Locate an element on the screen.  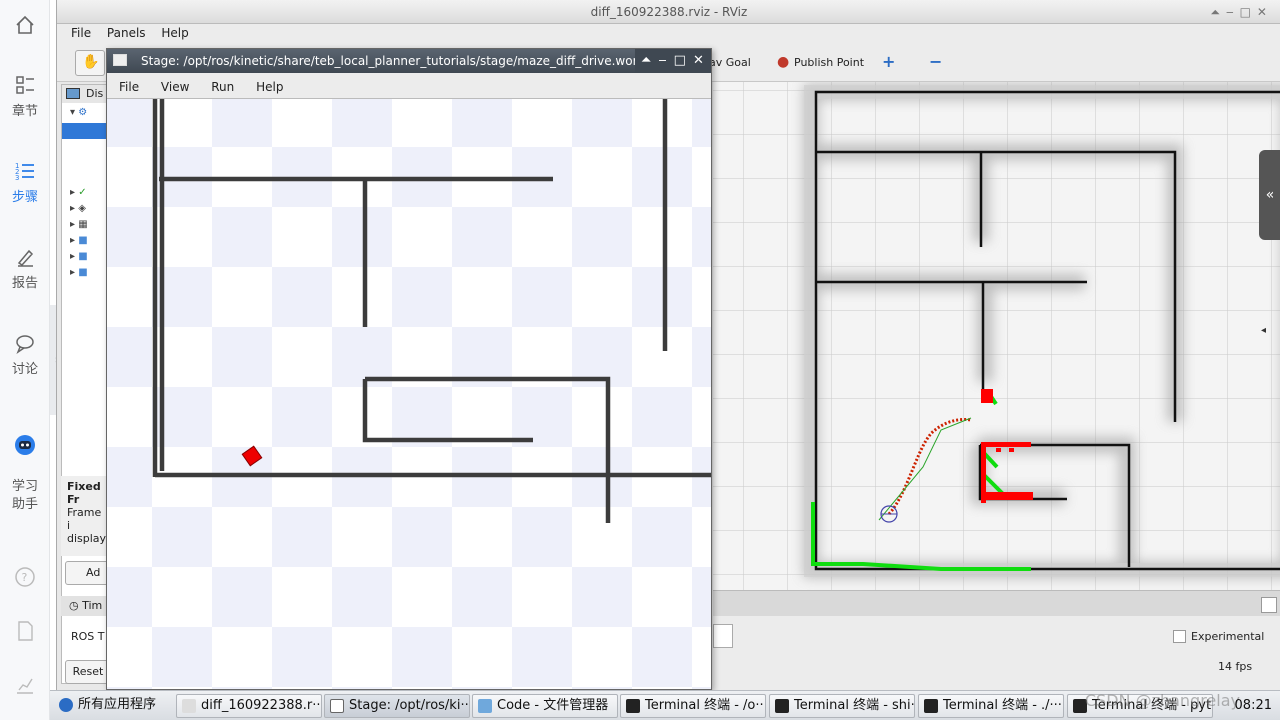
stage-menu-help: Help is located at coordinates (269, 87).